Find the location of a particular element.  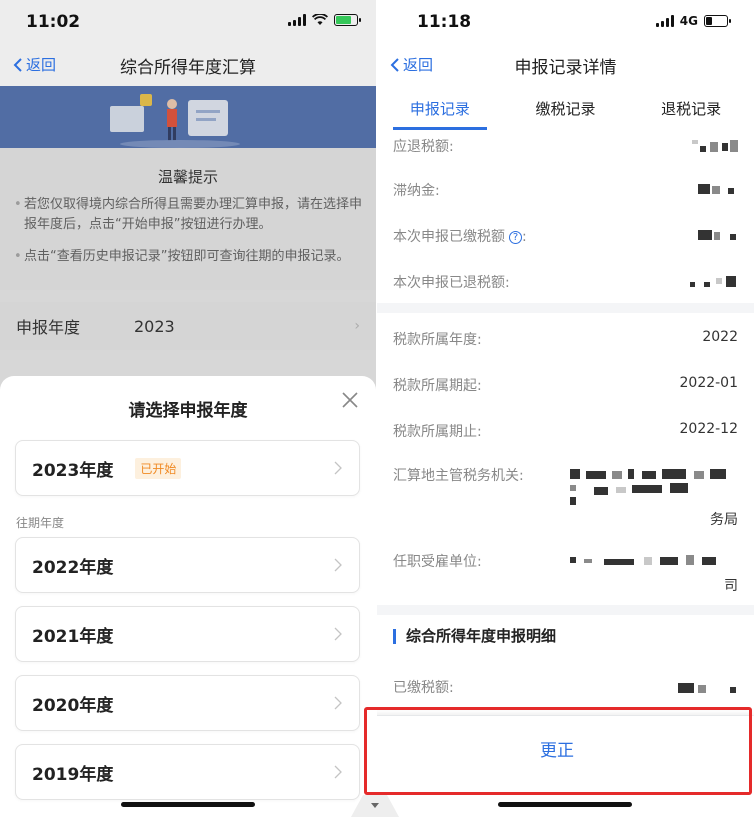

year-option: 2021年度 is located at coordinates (187, 634).